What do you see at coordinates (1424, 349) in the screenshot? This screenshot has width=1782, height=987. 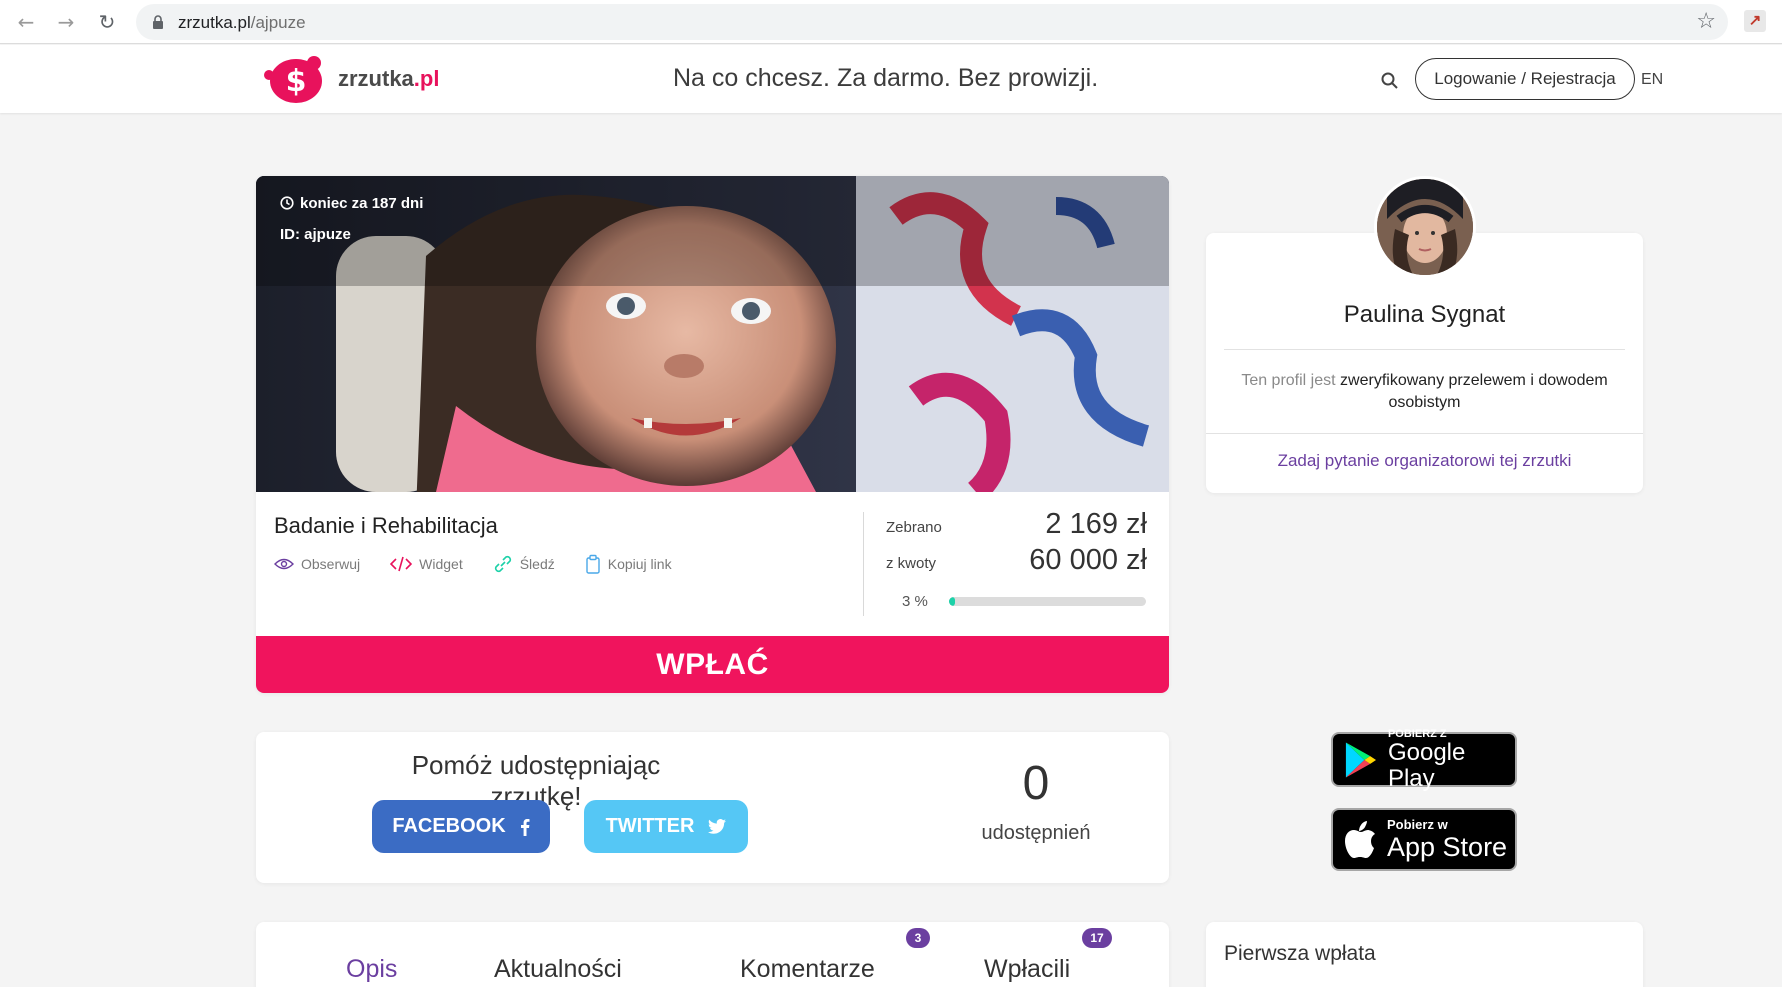 I see `organizer-divider` at bounding box center [1424, 349].